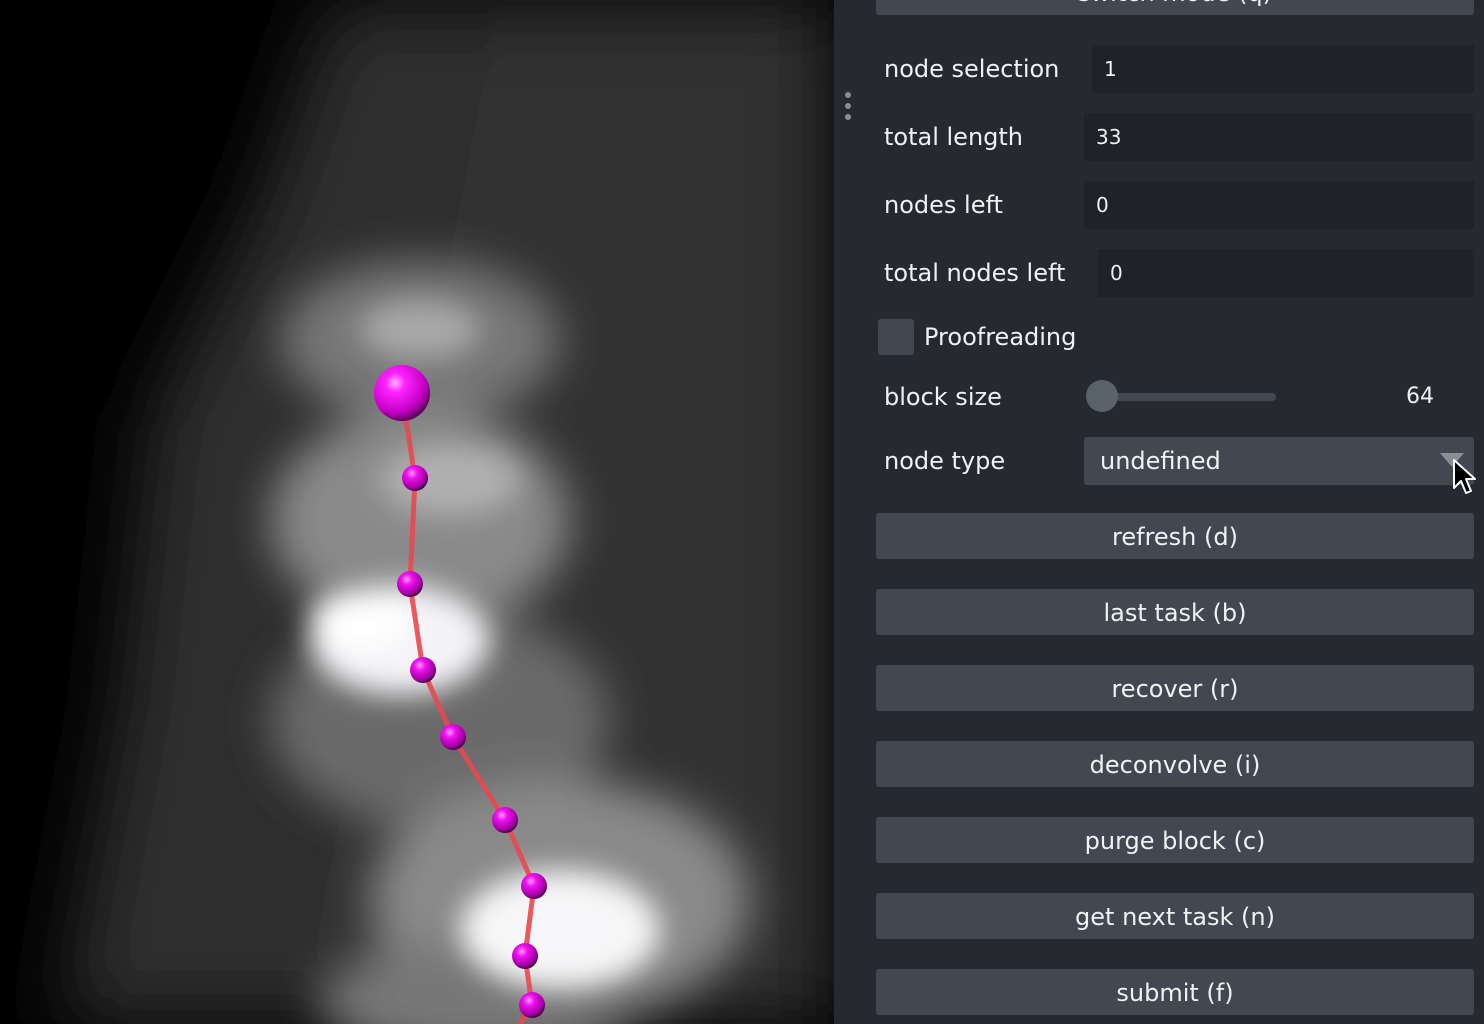  What do you see at coordinates (896, 337) in the screenshot?
I see `proofreading-checkbox` at bounding box center [896, 337].